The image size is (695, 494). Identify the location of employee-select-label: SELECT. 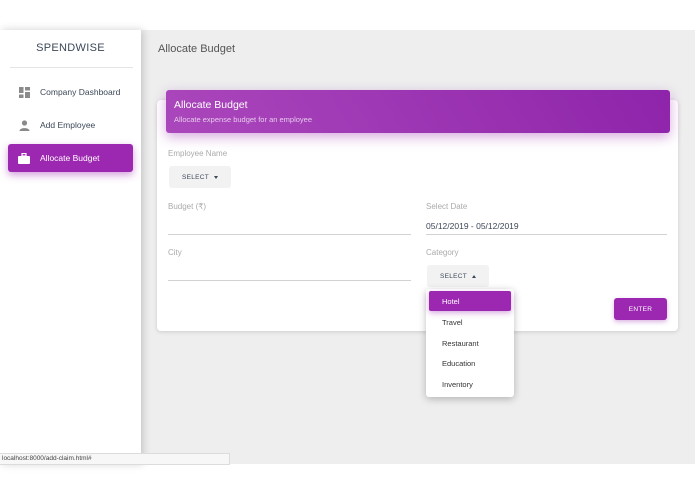
(195, 177).